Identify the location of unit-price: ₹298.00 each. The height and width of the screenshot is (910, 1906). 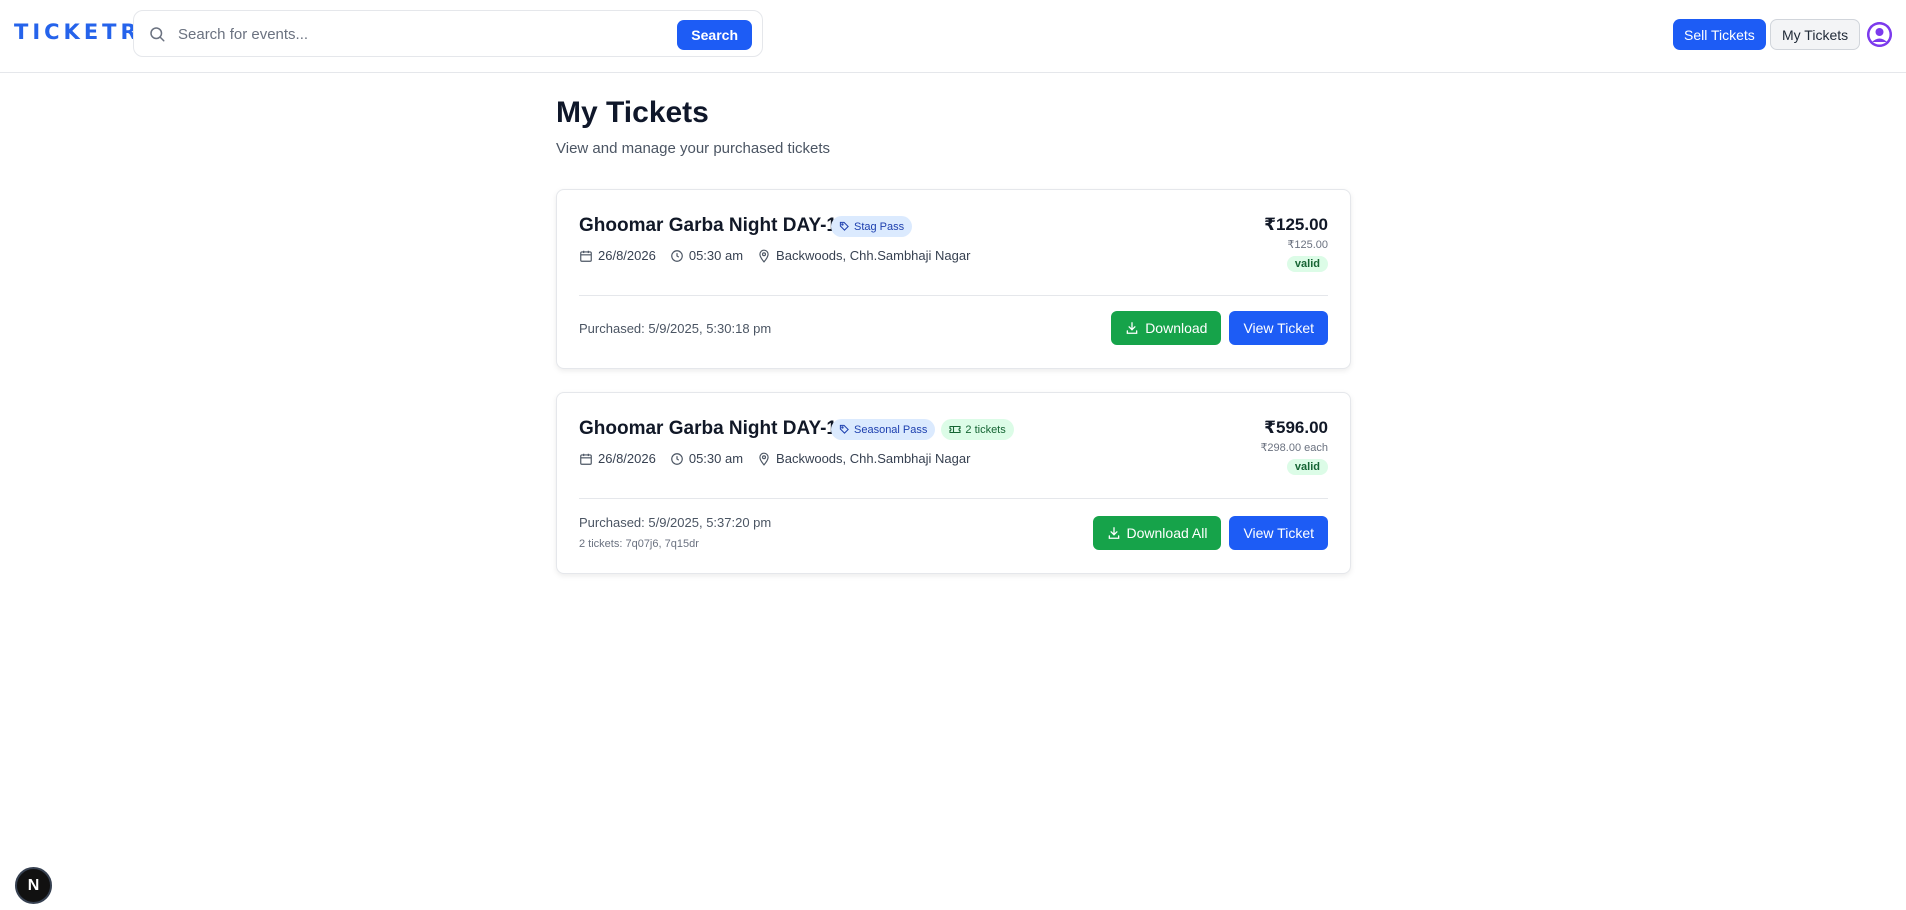
(1294, 448).